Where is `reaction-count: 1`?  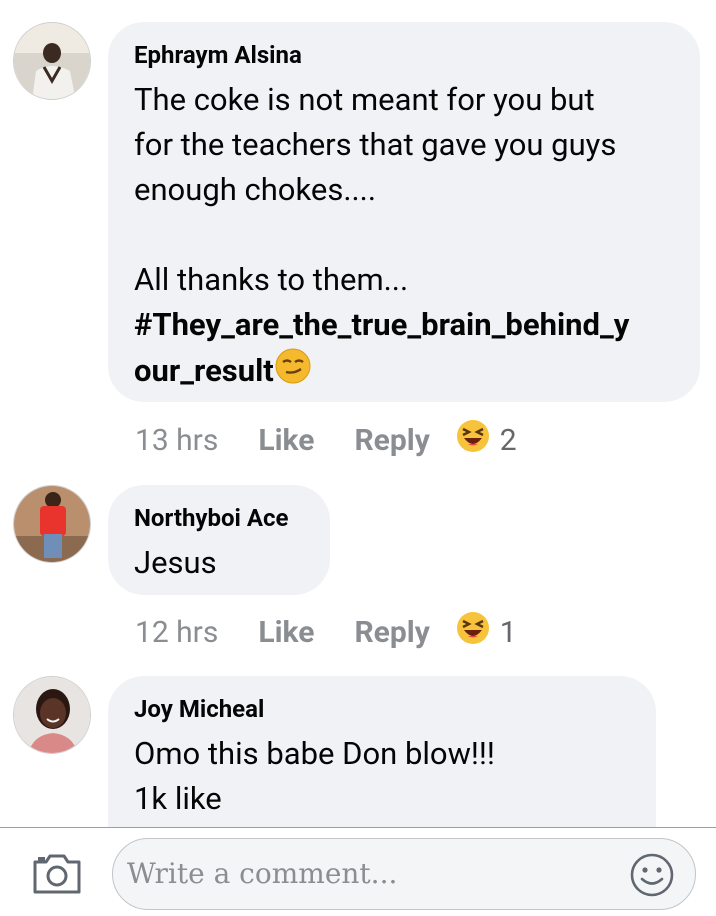 reaction-count: 1 is located at coordinates (508, 632).